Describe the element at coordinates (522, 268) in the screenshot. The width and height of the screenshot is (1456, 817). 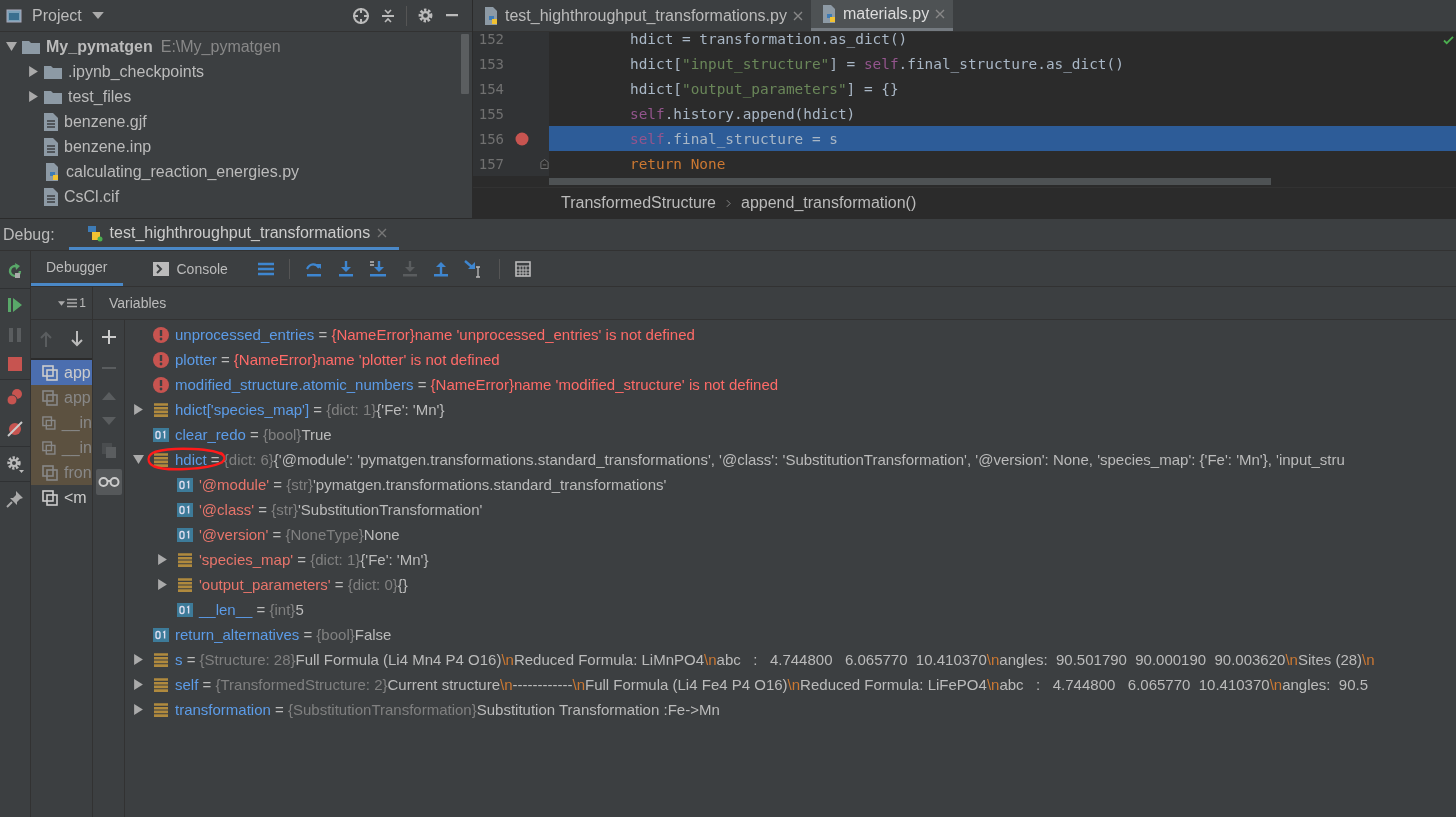
I see `calculator-icon` at that location.